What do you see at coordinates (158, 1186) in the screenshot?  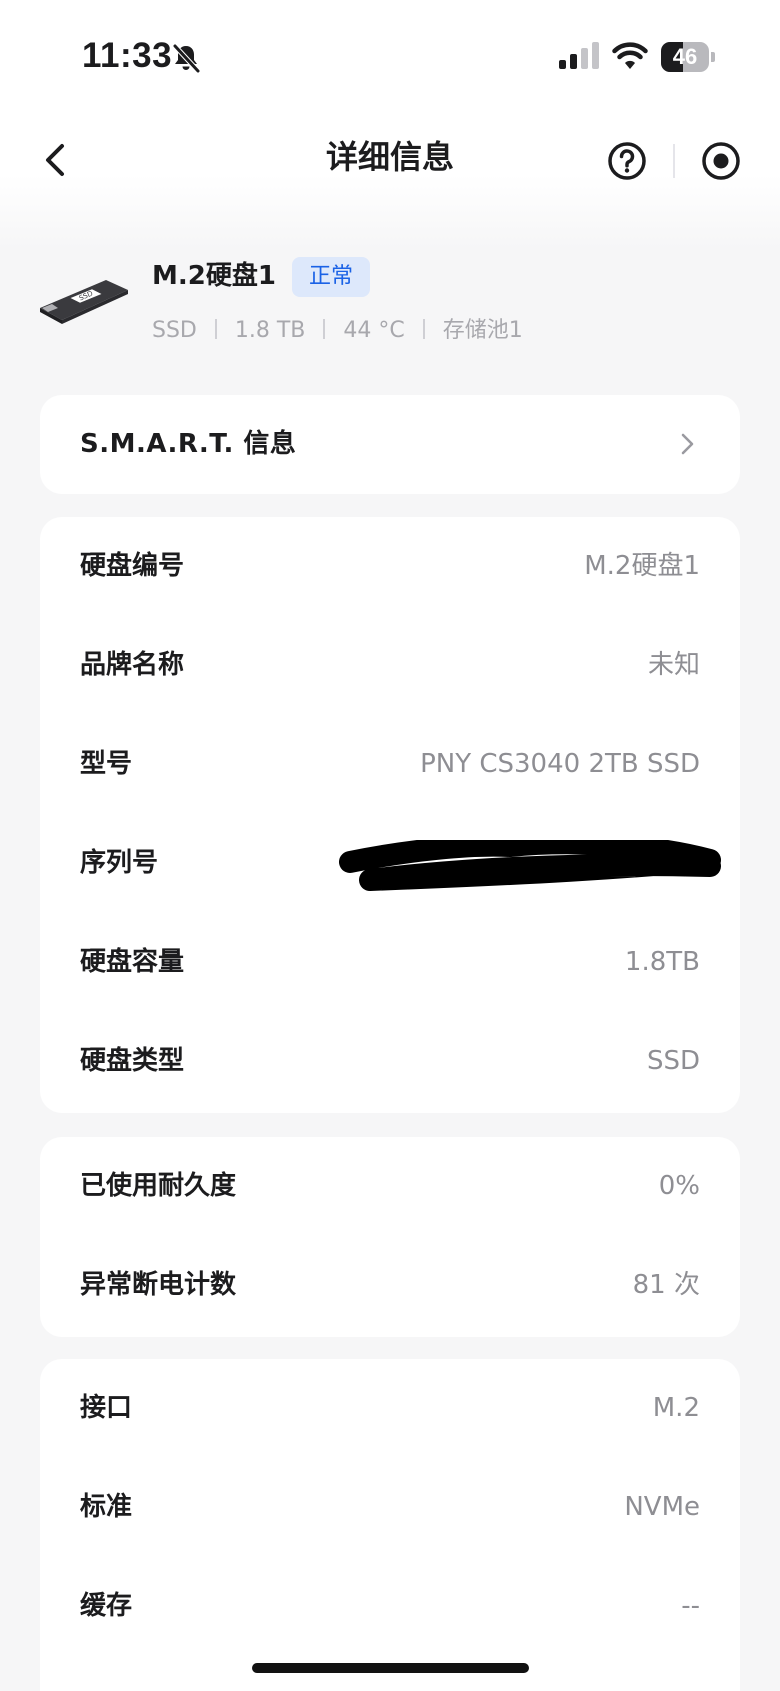 I see `health-label: 已使用耐久度` at bounding box center [158, 1186].